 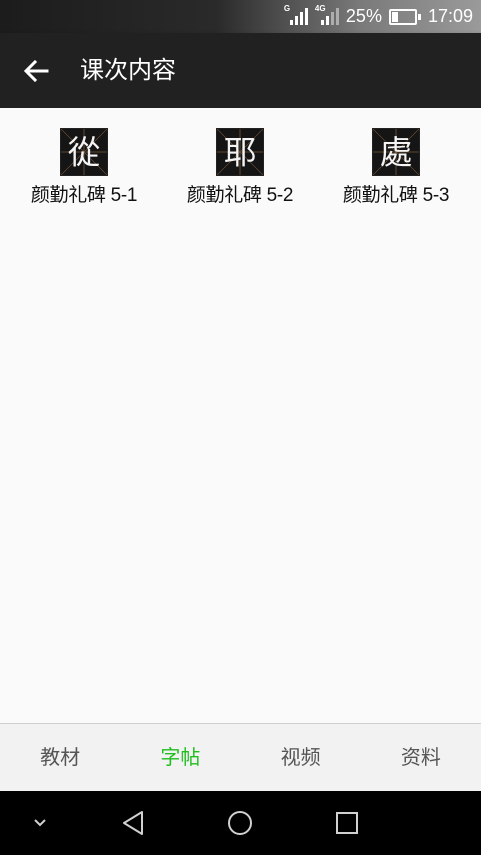 What do you see at coordinates (180, 757) in the screenshot?
I see `tab-copybook: 字帖` at bounding box center [180, 757].